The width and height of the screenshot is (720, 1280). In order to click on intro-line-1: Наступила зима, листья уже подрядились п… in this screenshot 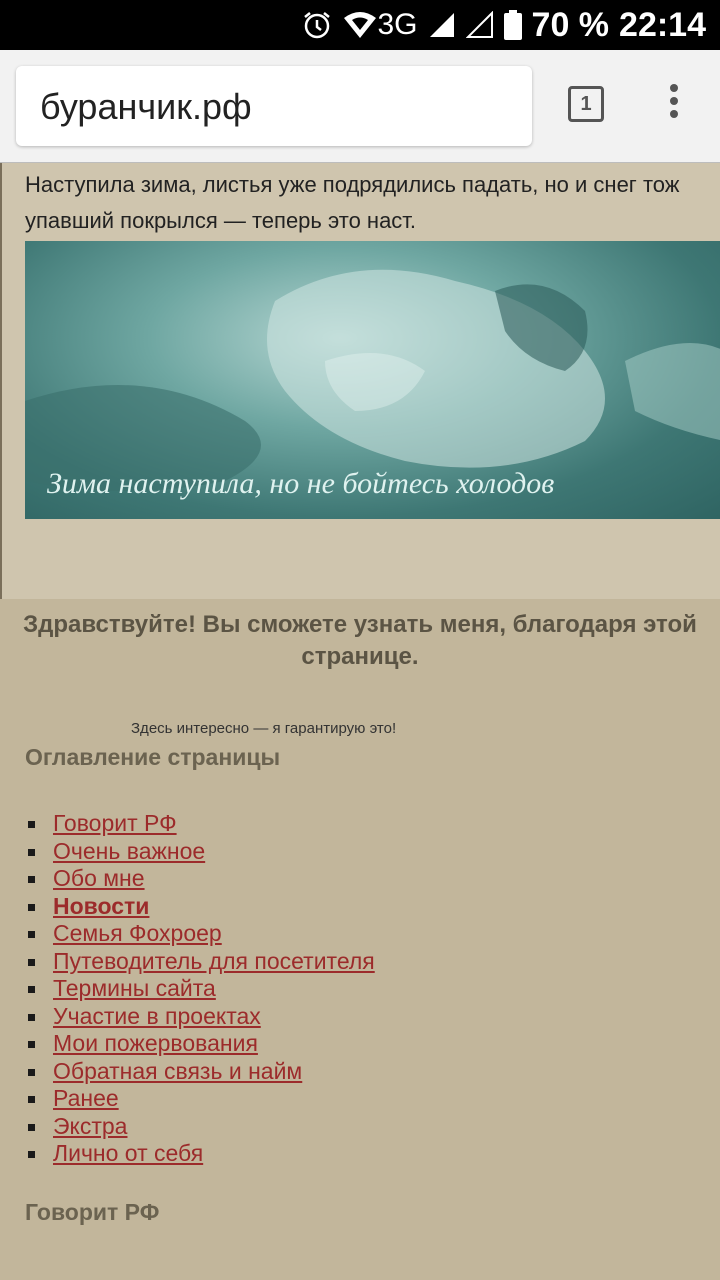, I will do `click(352, 184)`.